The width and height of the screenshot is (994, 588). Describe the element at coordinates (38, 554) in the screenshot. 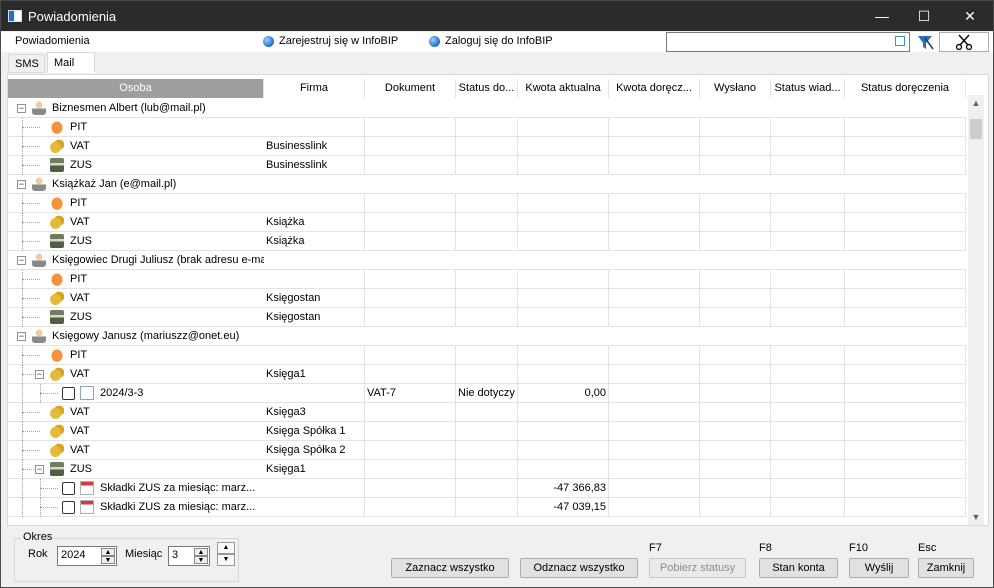

I see `year-label: Rok` at that location.